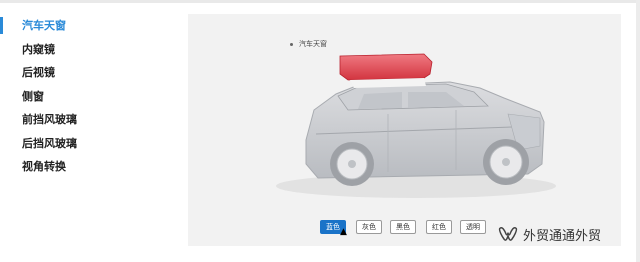 This screenshot has width=640, height=262. I want to click on sunroof-callout: 汽车天窗, so click(308, 44).